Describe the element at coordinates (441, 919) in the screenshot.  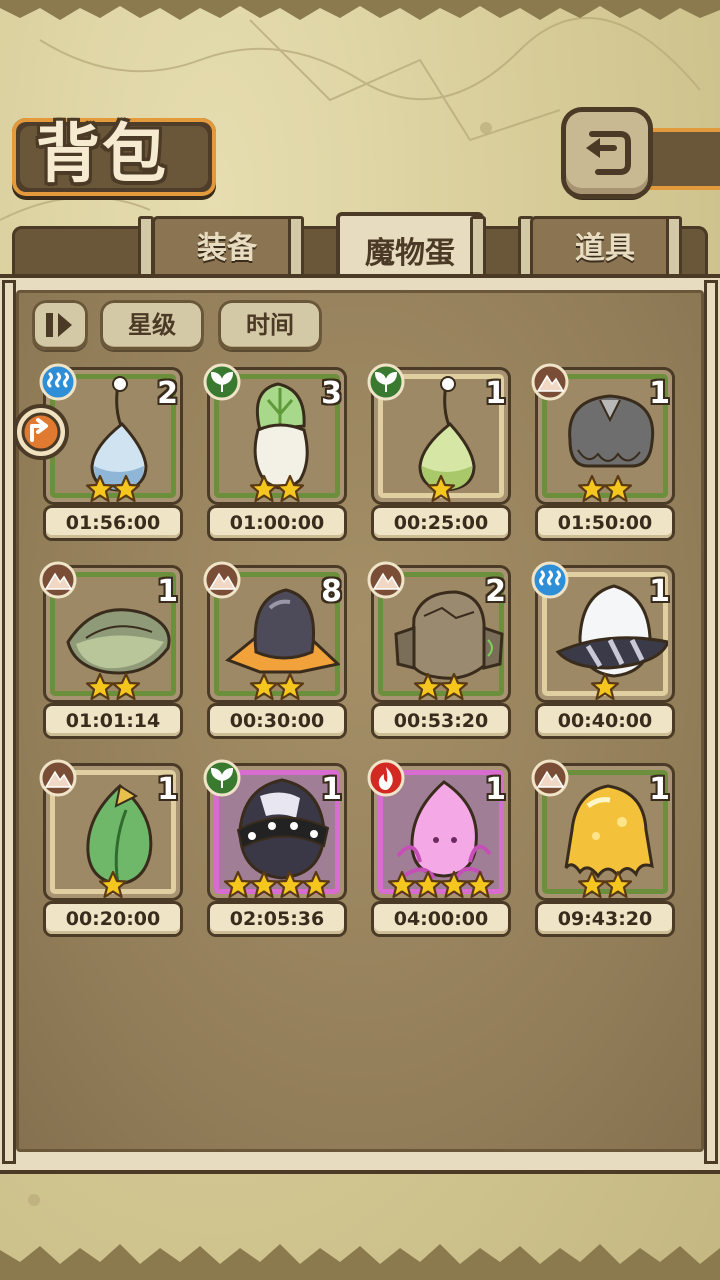
I see `hatch-timer: 04:00:00` at that location.